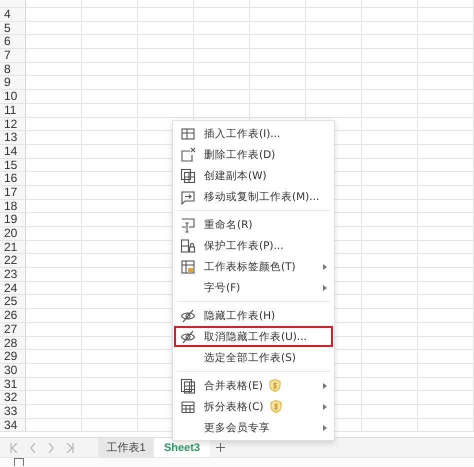  I want to click on row-number: 34, so click(13, 425).